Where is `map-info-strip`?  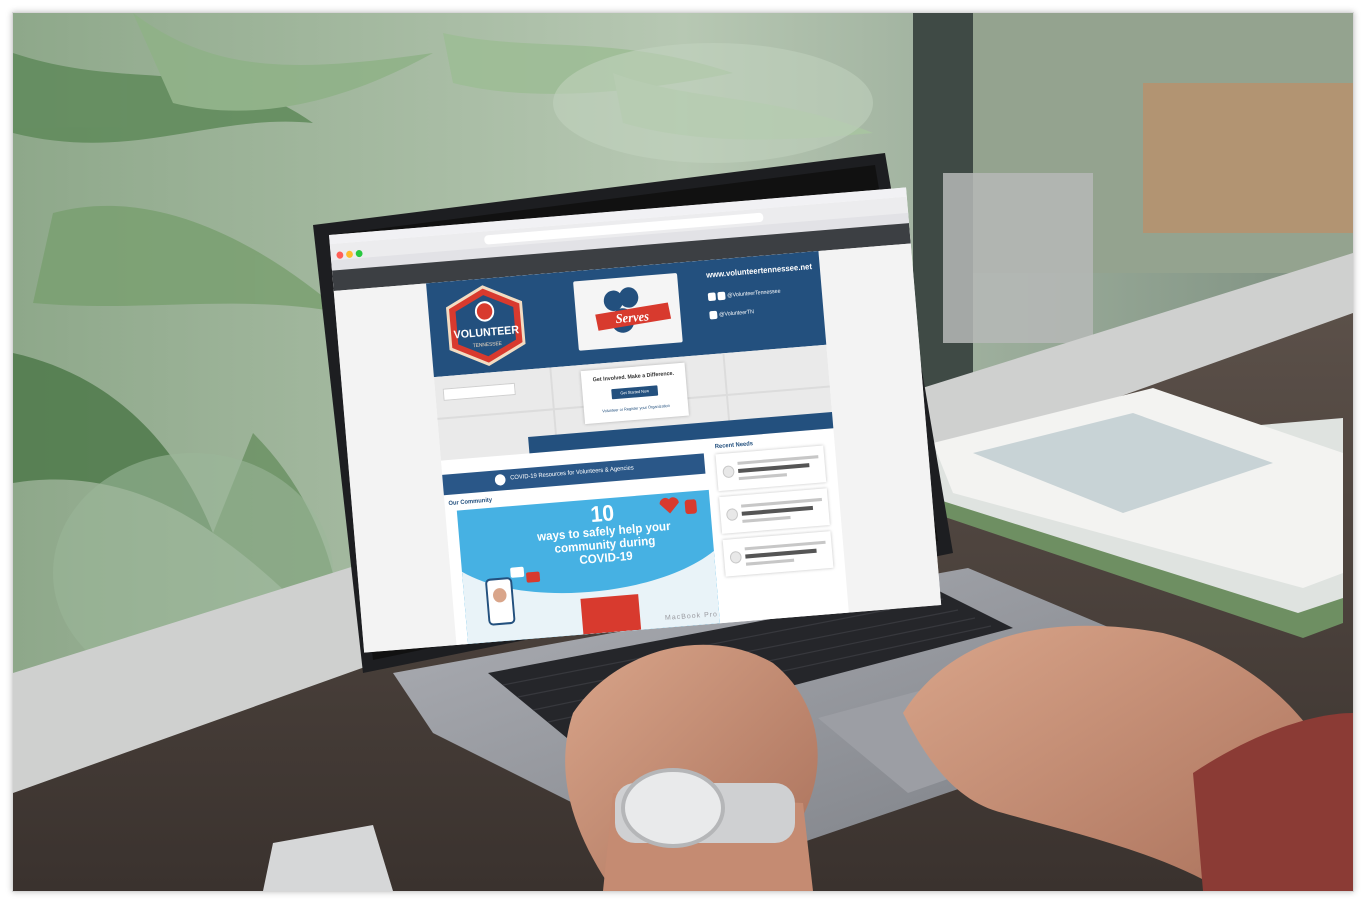
map-info-strip is located at coordinates (681, 432).